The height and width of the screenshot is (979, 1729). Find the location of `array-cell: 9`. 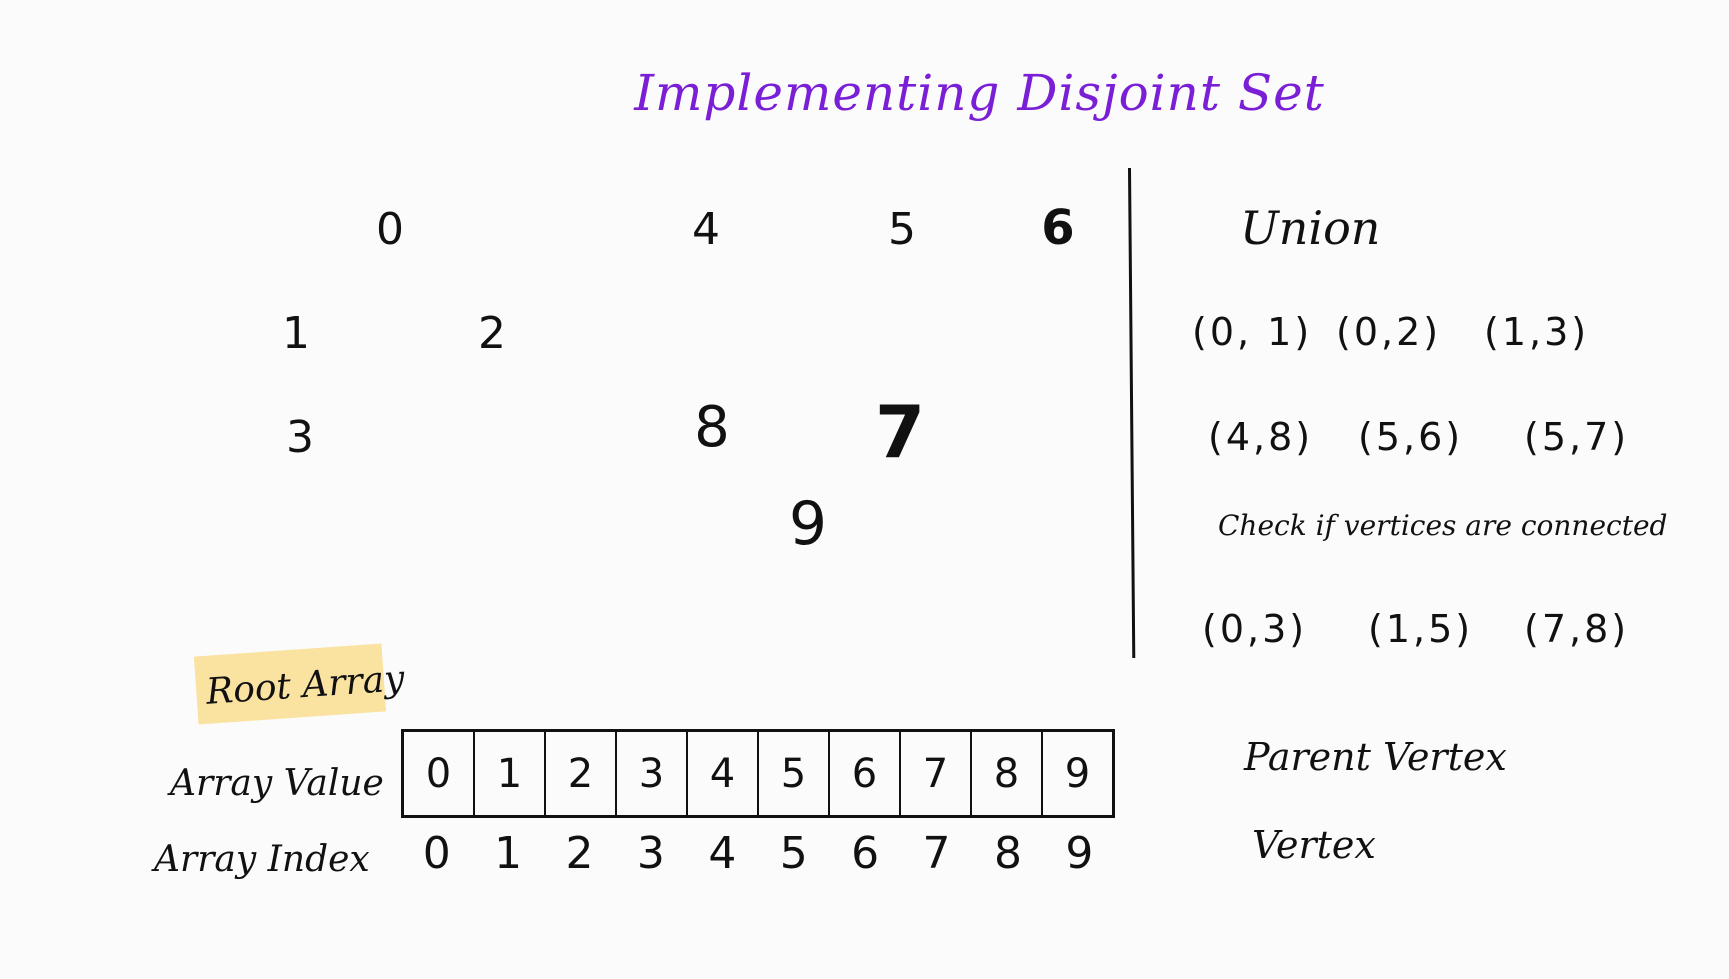

array-cell: 9 is located at coordinates (1077, 773).